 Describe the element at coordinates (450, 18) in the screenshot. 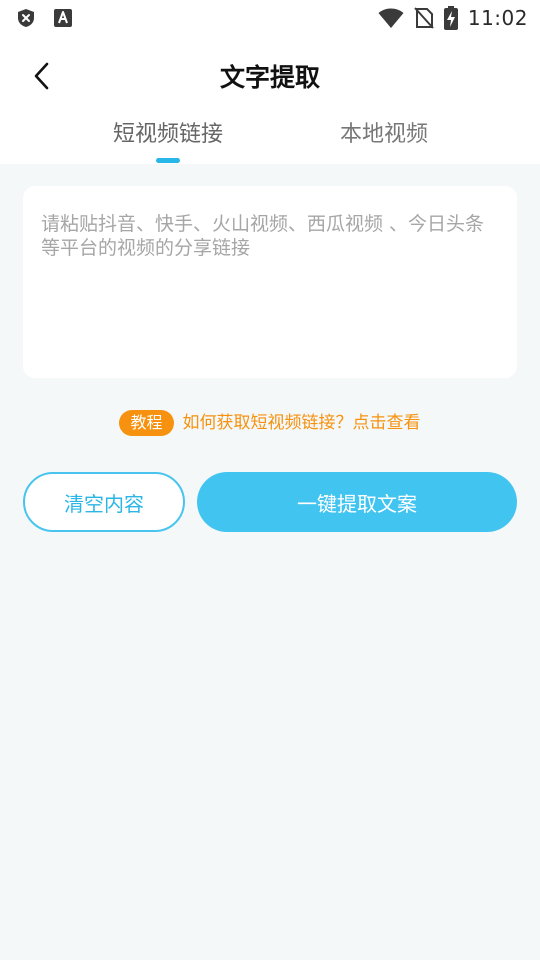

I see `battery-charging-icon` at that location.